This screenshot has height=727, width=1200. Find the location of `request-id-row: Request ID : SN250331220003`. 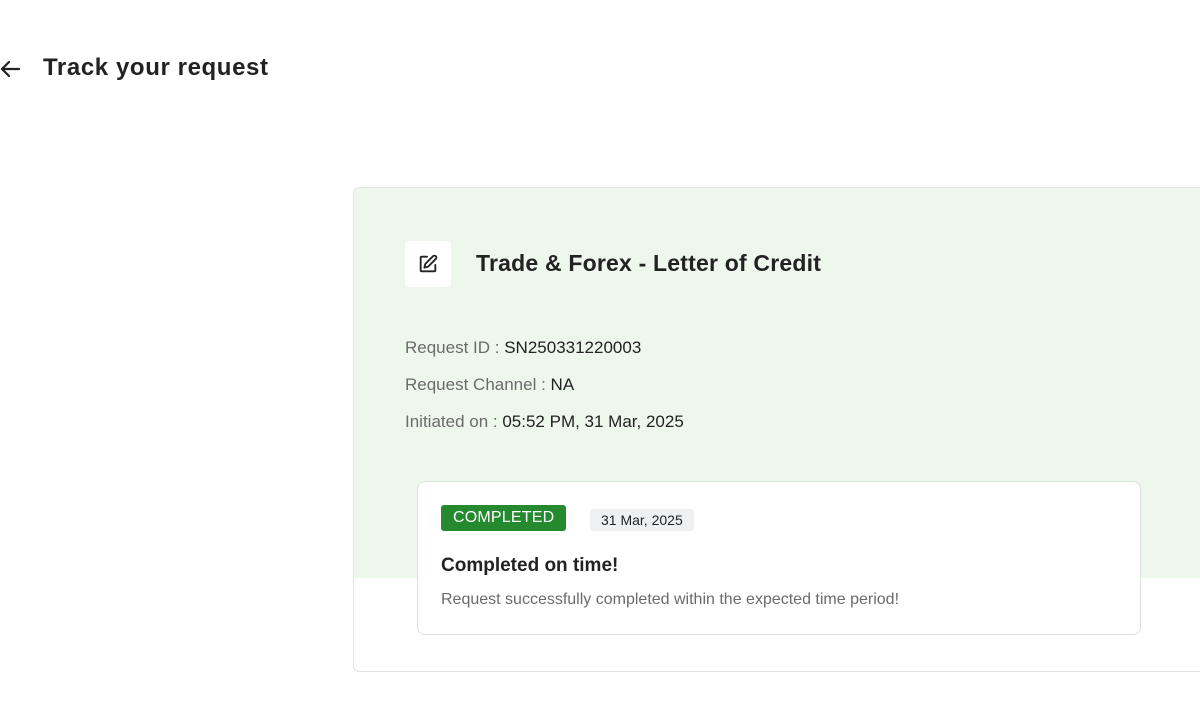

request-id-row: Request ID : SN250331220003 is located at coordinates (523, 348).